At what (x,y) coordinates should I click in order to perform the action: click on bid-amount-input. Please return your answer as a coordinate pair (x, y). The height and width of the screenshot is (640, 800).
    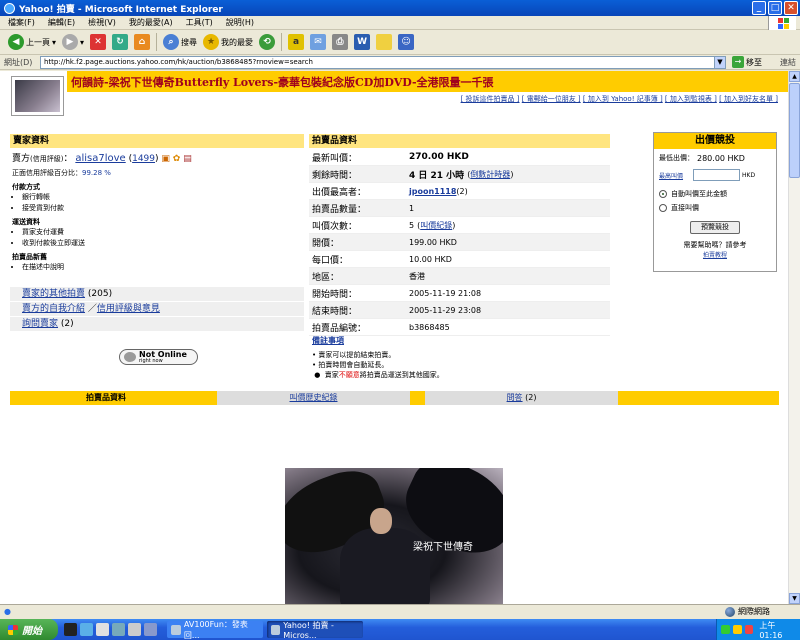
    Looking at the image, I should click on (717, 175).